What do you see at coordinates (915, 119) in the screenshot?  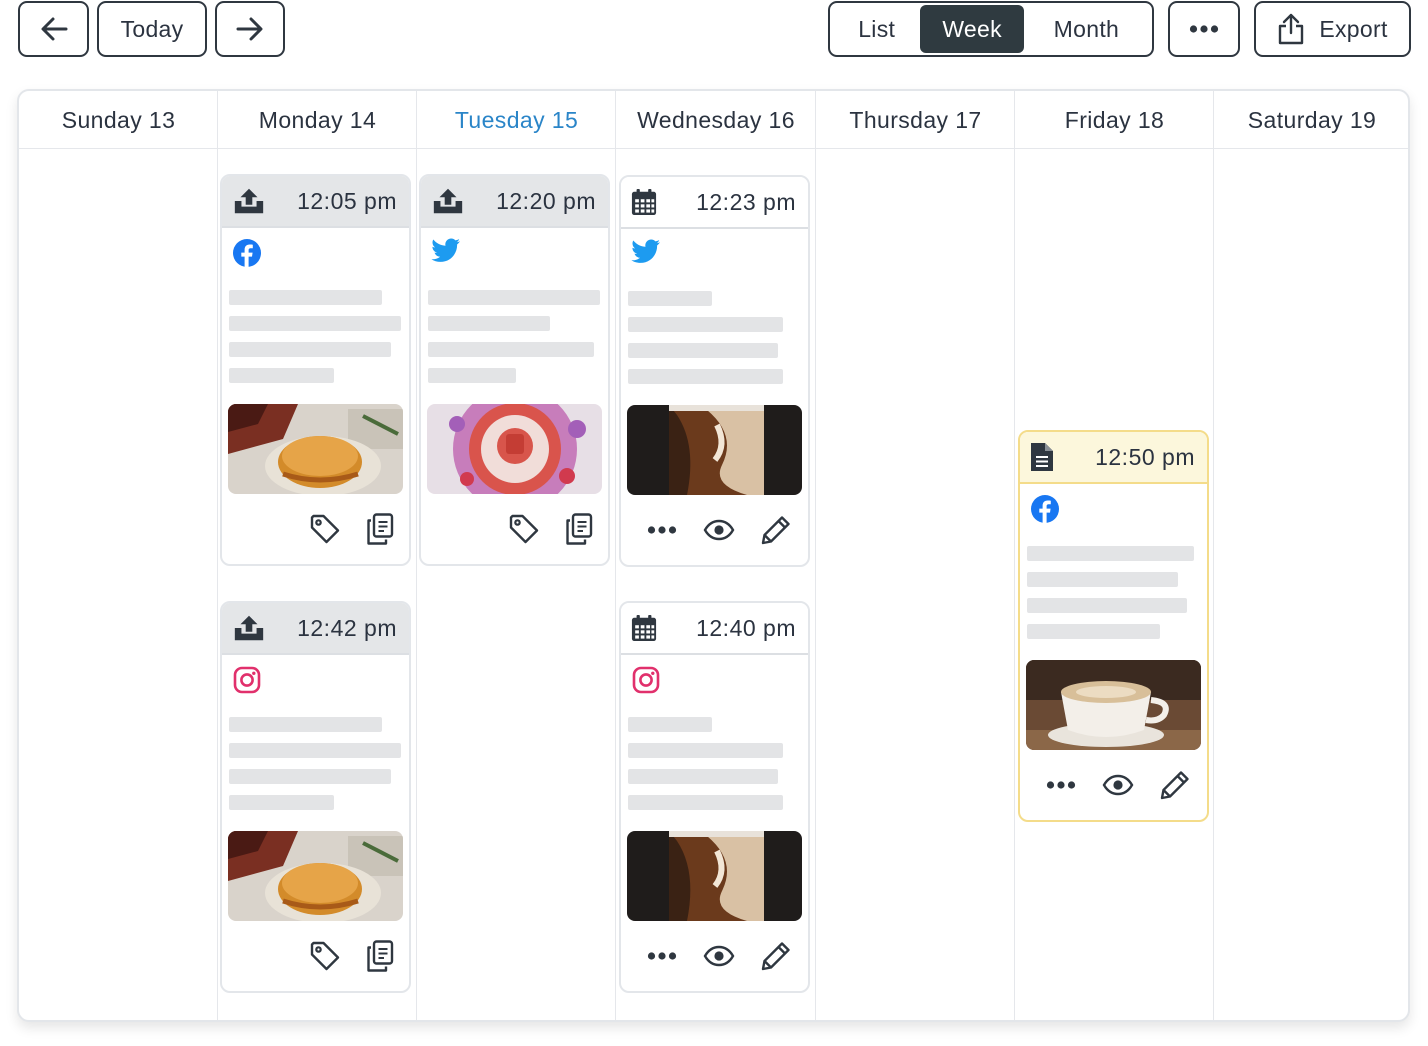 I see `day-header-thursday: Thursday 17` at bounding box center [915, 119].